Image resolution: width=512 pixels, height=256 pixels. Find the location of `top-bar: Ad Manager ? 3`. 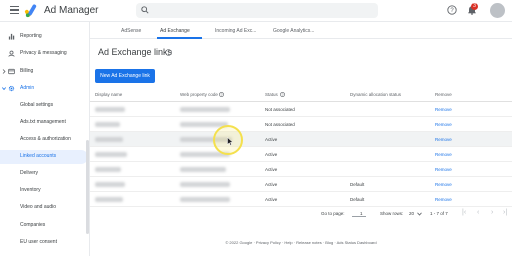

top-bar: Ad Manager ? 3 is located at coordinates (256, 11).